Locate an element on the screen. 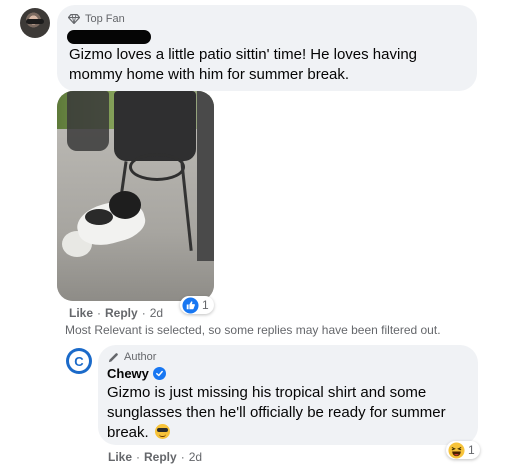 This screenshot has width=518, height=472. comment-actions: Like · Reply · 2d is located at coordinates (116, 313).